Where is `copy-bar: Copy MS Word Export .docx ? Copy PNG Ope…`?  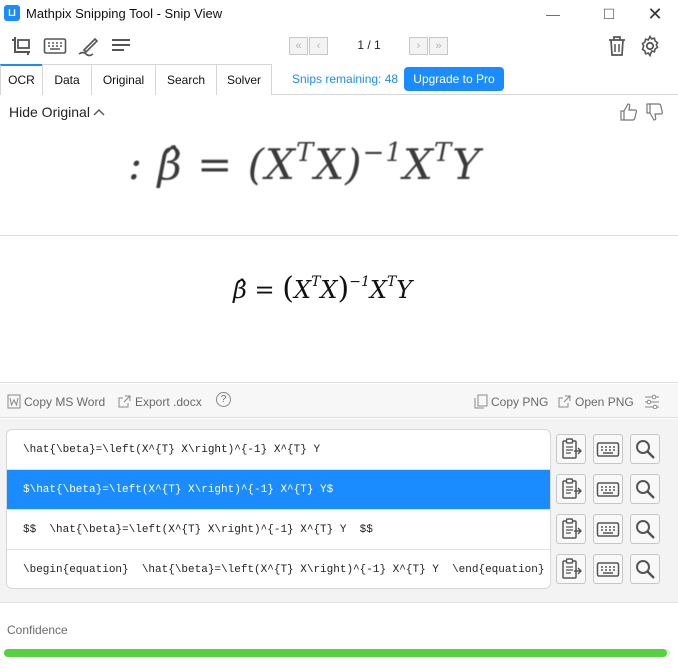 copy-bar: Copy MS Word Export .docx ? Copy PNG Ope… is located at coordinates (339, 401).